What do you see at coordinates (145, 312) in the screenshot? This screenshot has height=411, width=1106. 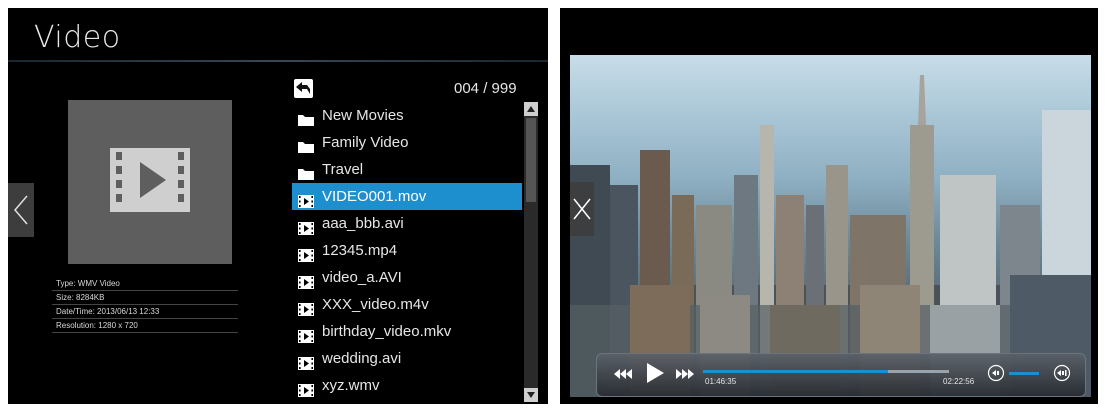 I see `info-datetime: Date/Time: 2013/06/13 12:33` at bounding box center [145, 312].